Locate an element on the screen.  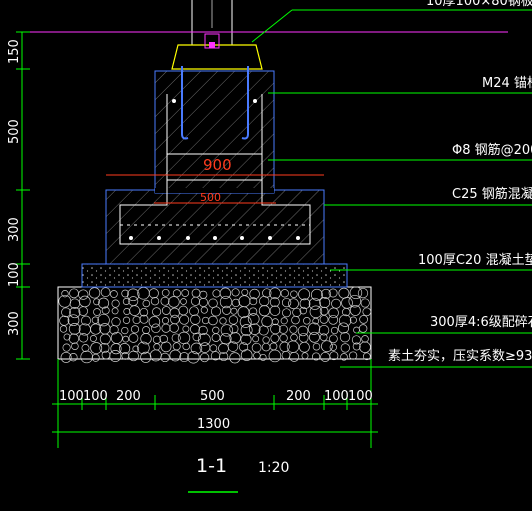
bdim-5: 200 is located at coordinates (298, 396).